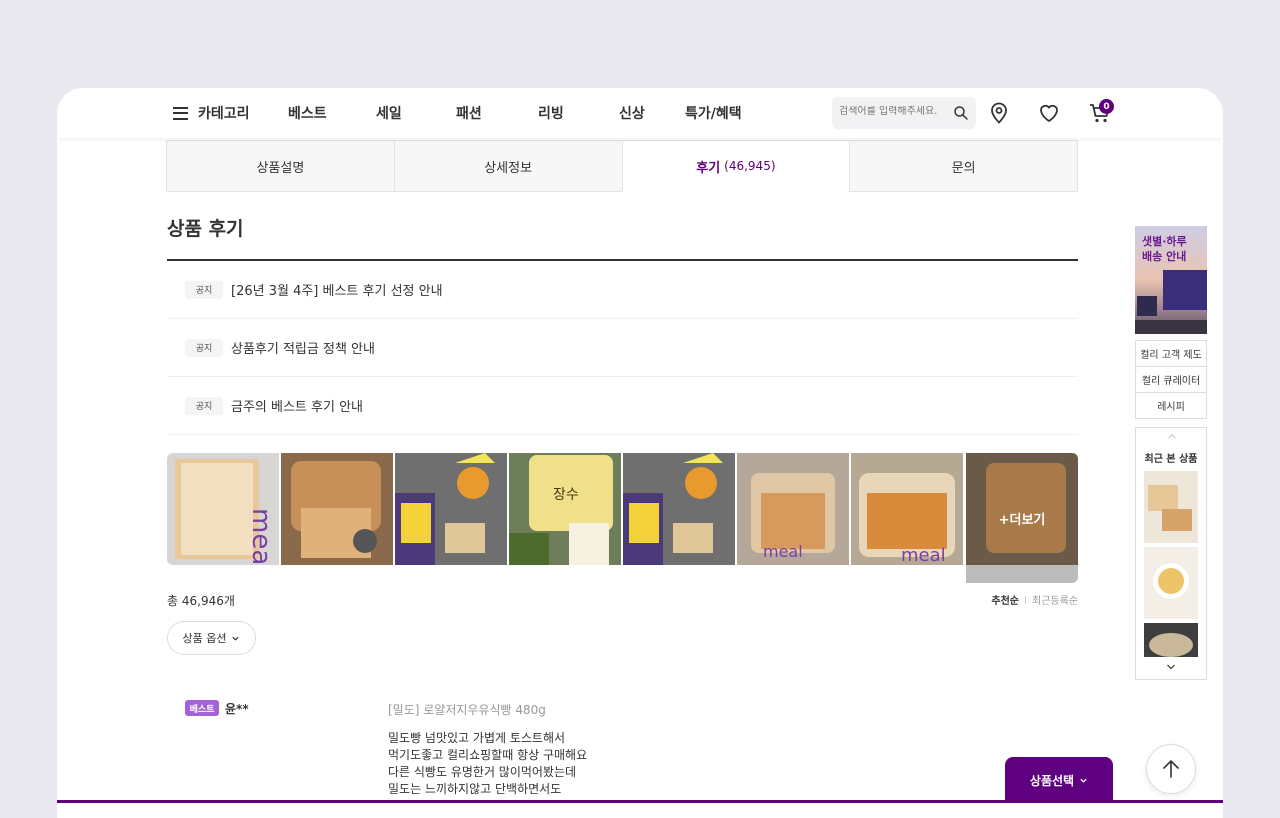 The height and width of the screenshot is (818, 1280). What do you see at coordinates (475, 789) in the screenshot?
I see `review-text-line: 밀도는 느끼하지않고 단백하면서도` at bounding box center [475, 789].